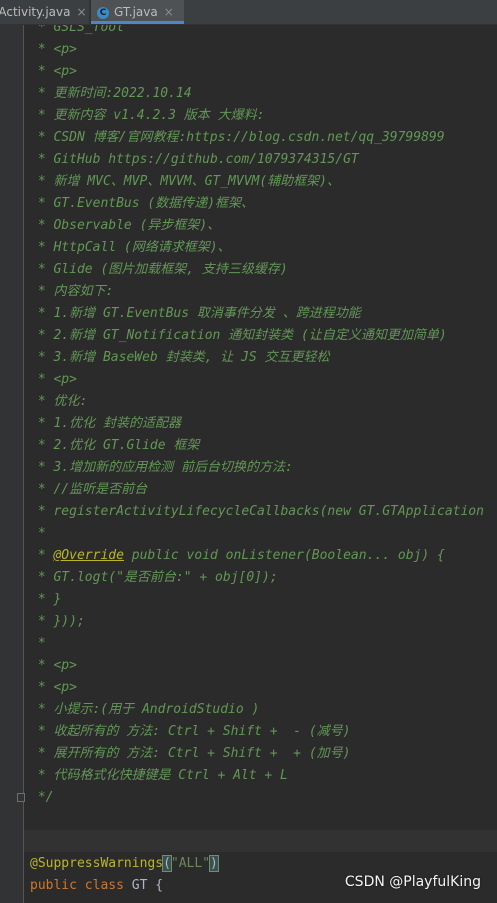 This screenshot has width=497, height=903. I want to click on comment-prefix: *, so click(42, 555).